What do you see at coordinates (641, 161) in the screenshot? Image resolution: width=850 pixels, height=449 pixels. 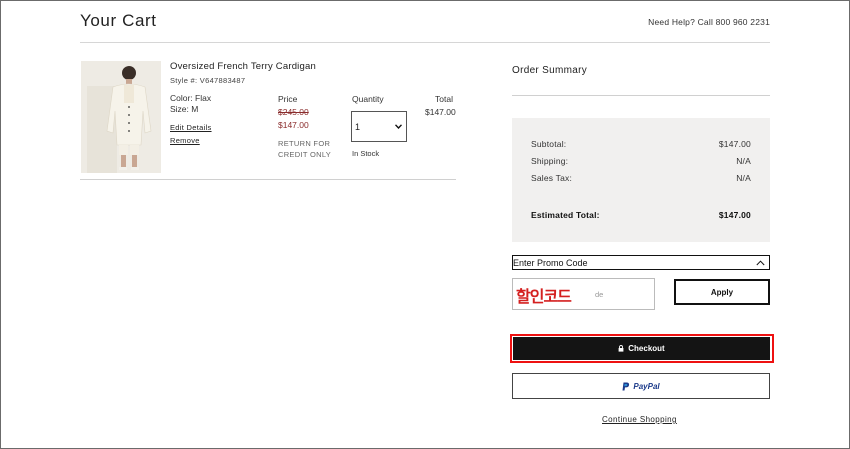 I see `shipping-row: Shipping: N/A` at bounding box center [641, 161].